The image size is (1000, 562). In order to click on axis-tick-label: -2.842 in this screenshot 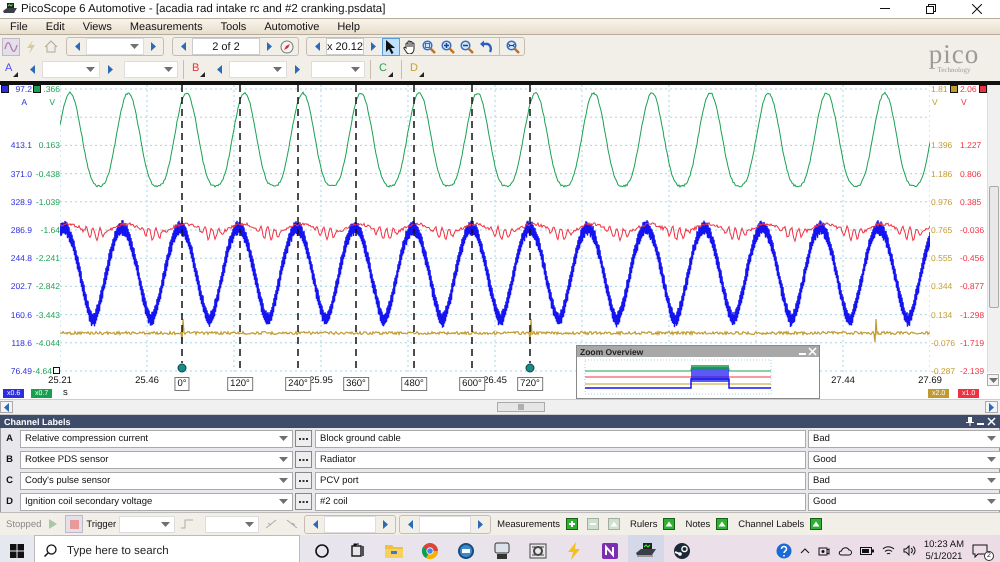, I will do `click(48, 286)`.